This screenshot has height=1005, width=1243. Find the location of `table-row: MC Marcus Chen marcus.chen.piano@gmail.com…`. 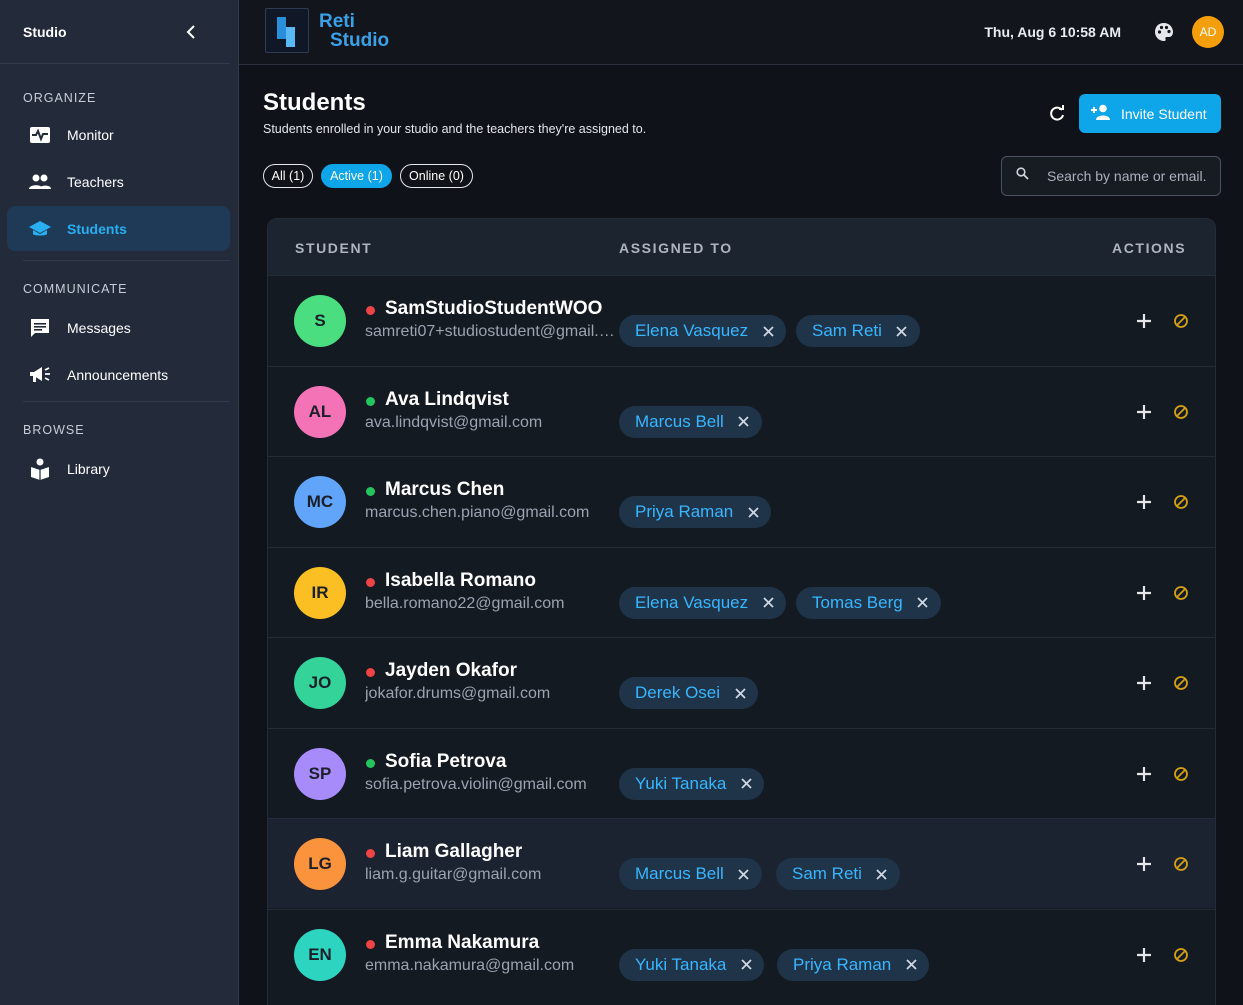

table-row: MC Marcus Chen marcus.chen.piano@gmail.com… is located at coordinates (741, 501).